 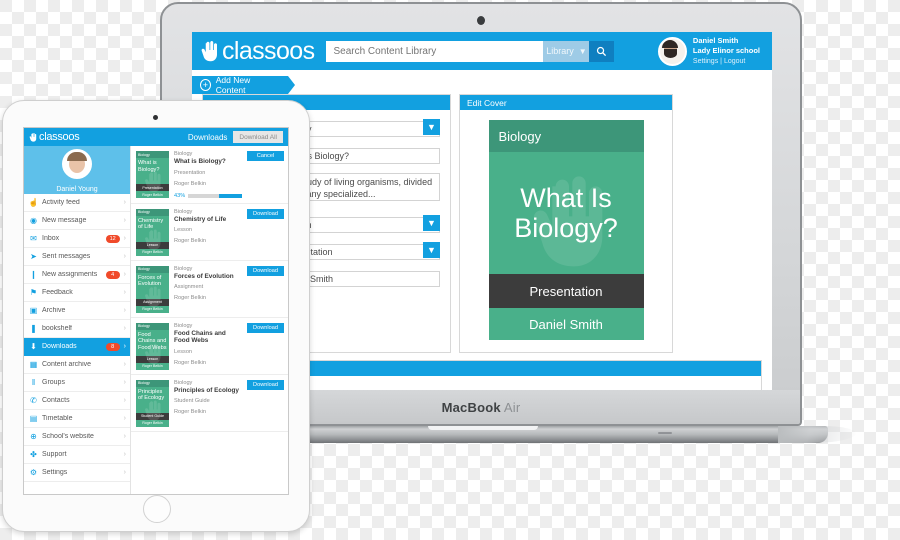 What do you see at coordinates (183, 211) in the screenshot?
I see `item-subject: Biology` at bounding box center [183, 211].